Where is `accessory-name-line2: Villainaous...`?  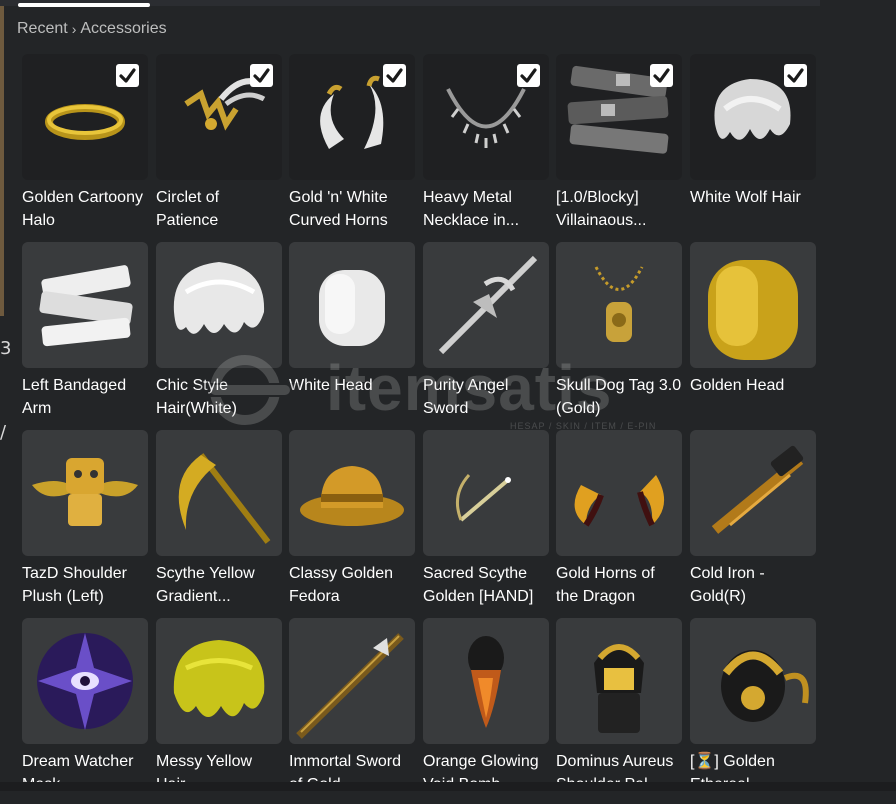
accessory-name-line2: Villainaous... is located at coordinates (601, 220).